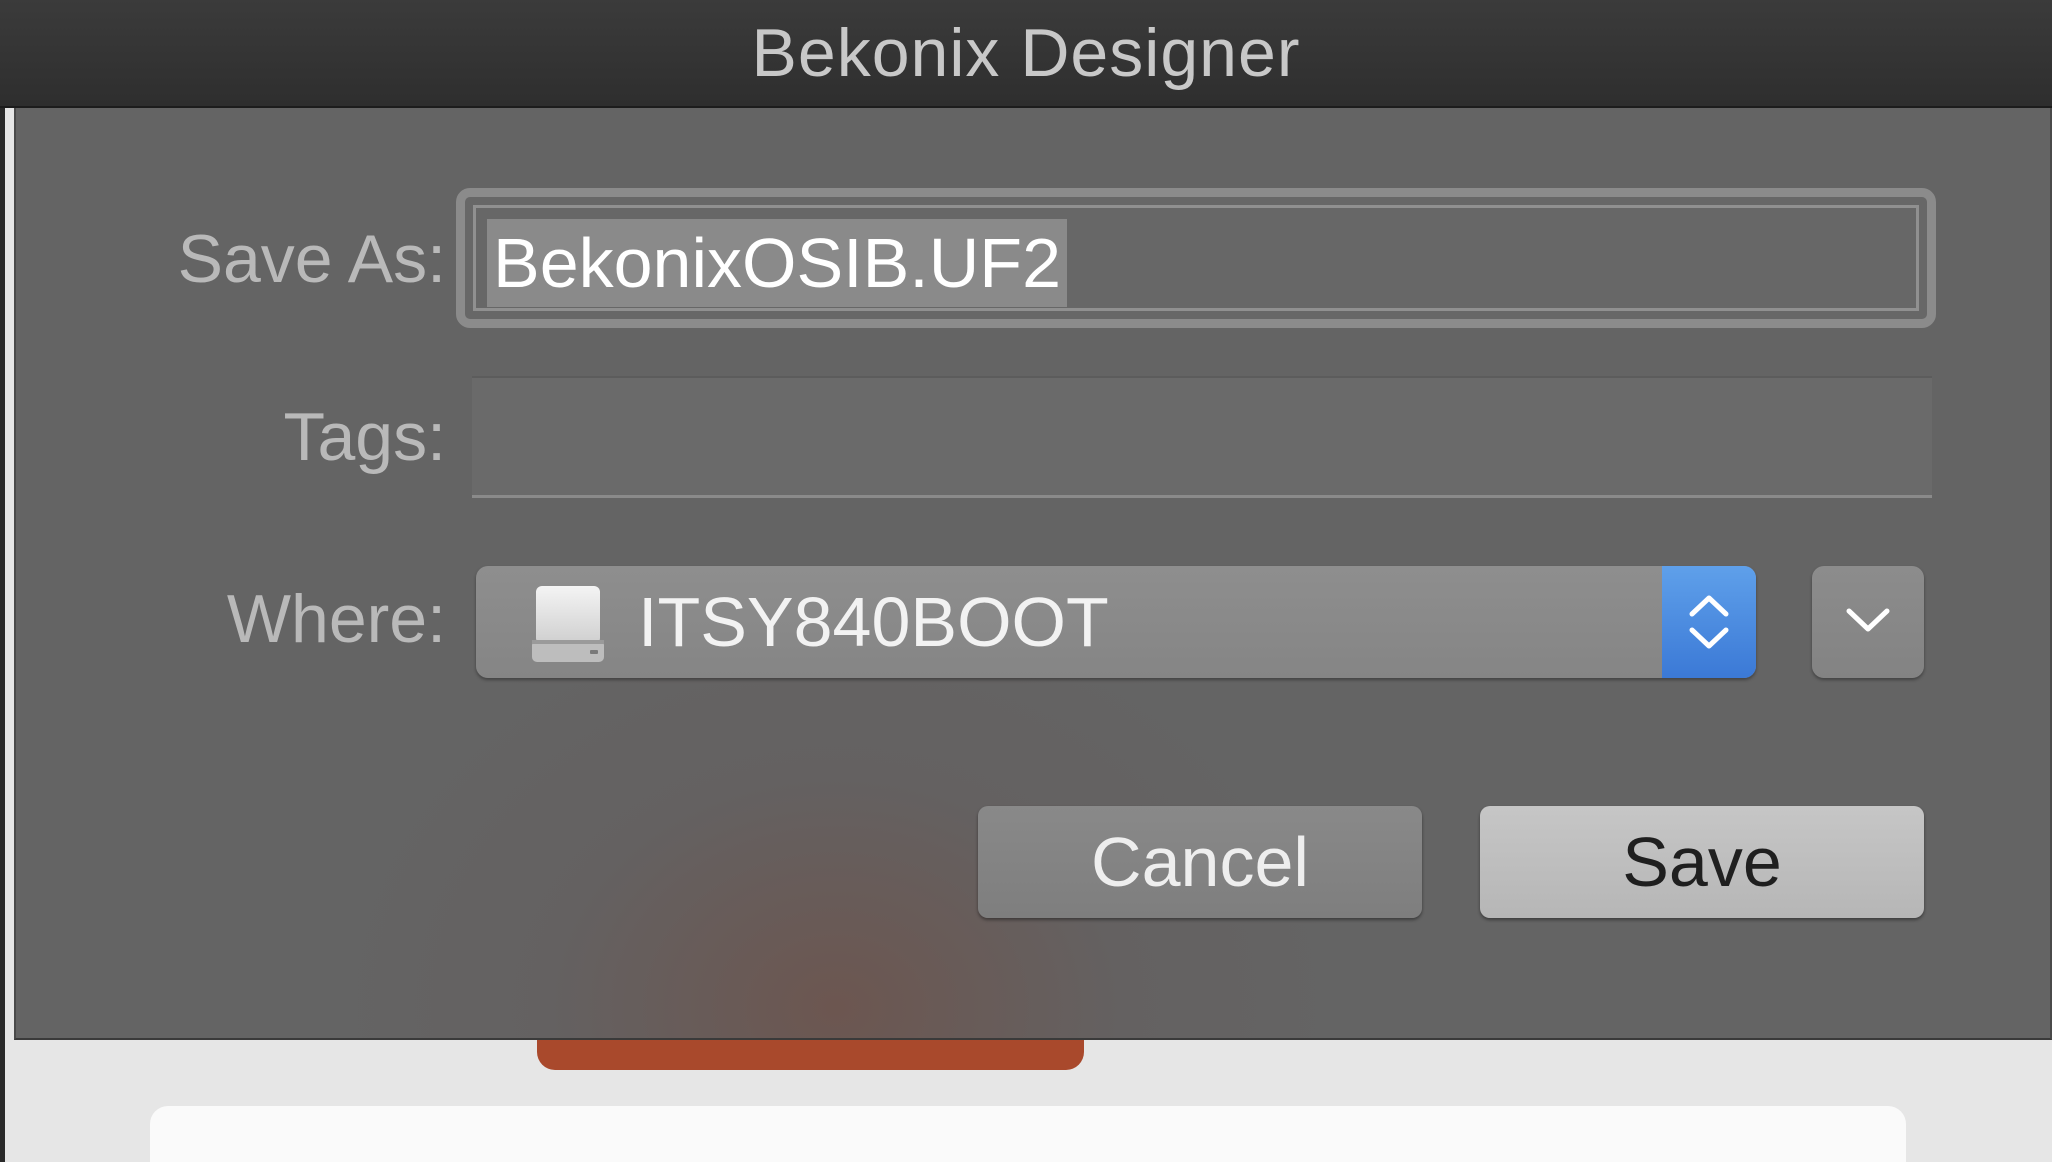 Image resolution: width=2052 pixels, height=1162 pixels. Describe the element at coordinates (1702, 862) in the screenshot. I see `save-button: Save` at that location.